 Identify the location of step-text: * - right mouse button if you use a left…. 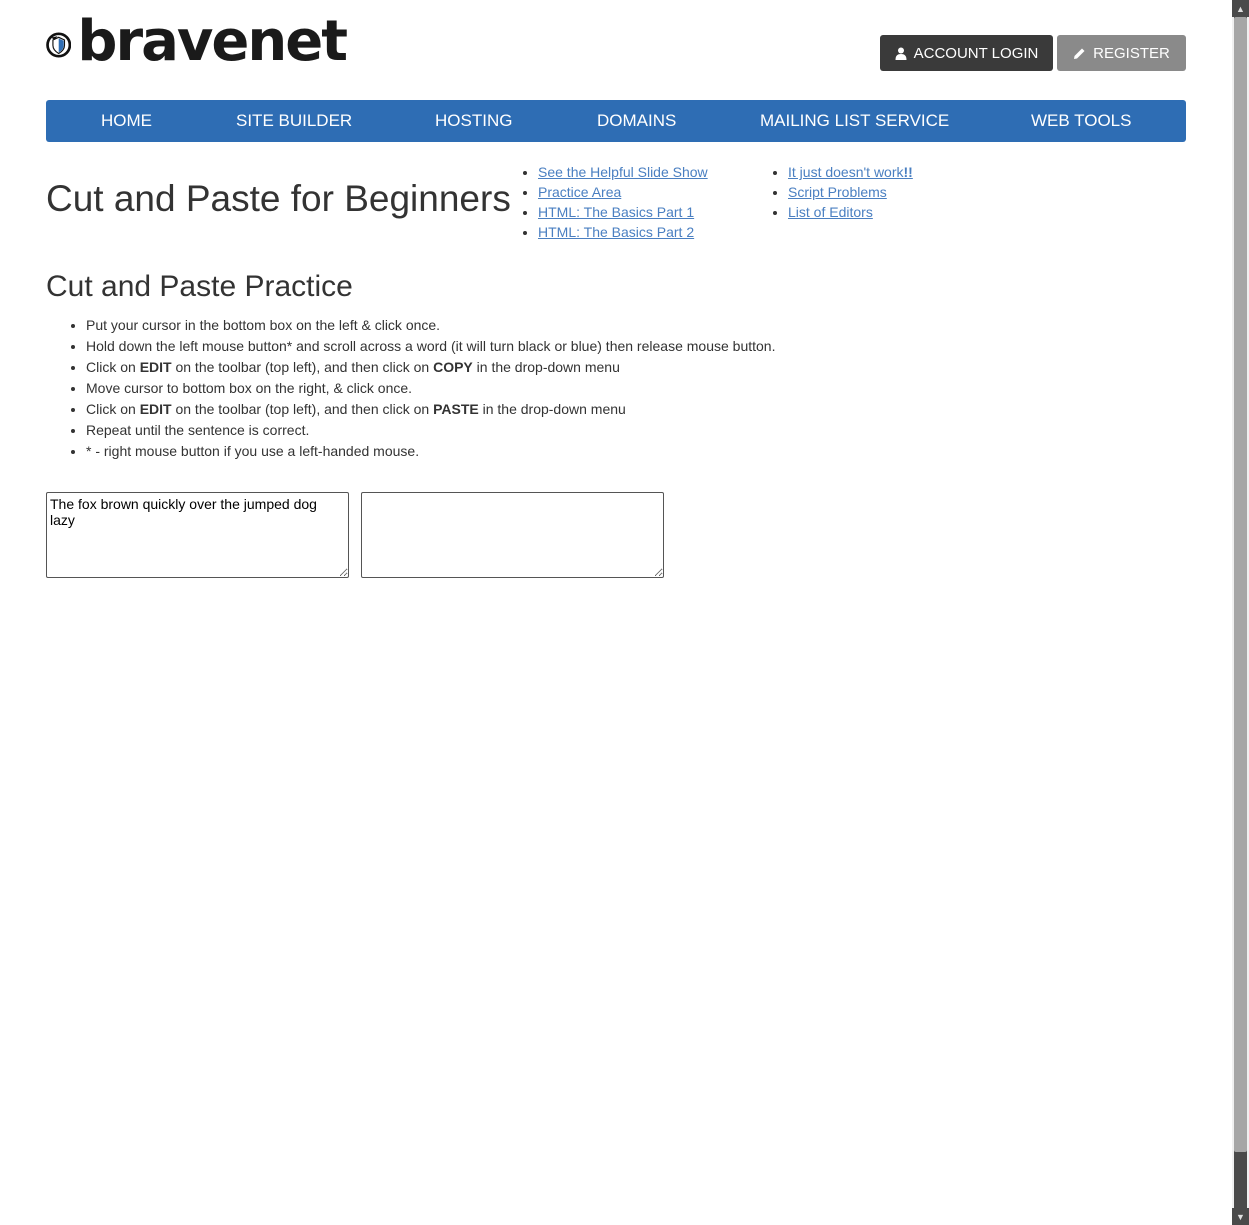
(253, 451).